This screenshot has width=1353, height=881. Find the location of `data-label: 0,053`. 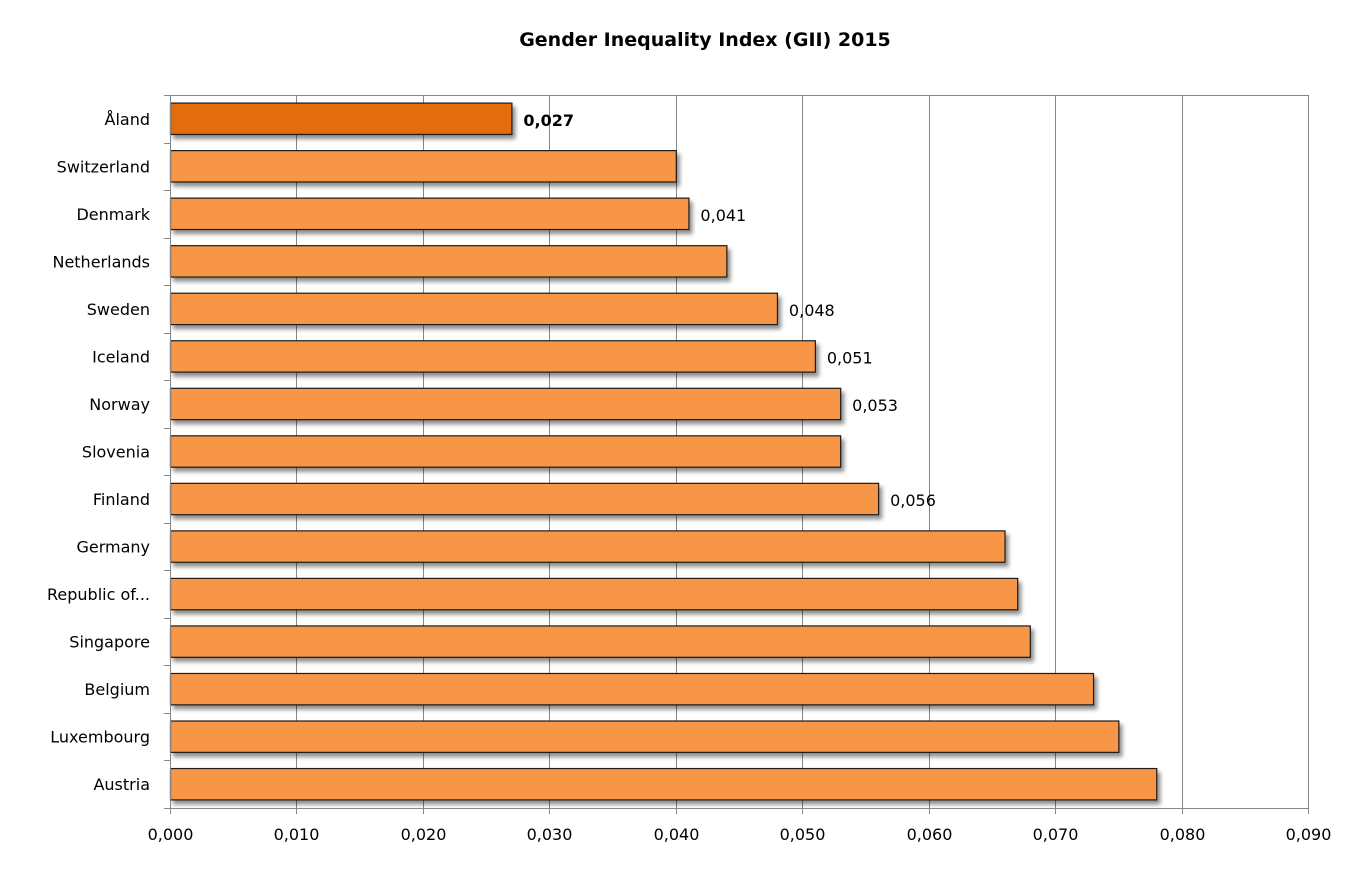

data-label: 0,053 is located at coordinates (875, 405).